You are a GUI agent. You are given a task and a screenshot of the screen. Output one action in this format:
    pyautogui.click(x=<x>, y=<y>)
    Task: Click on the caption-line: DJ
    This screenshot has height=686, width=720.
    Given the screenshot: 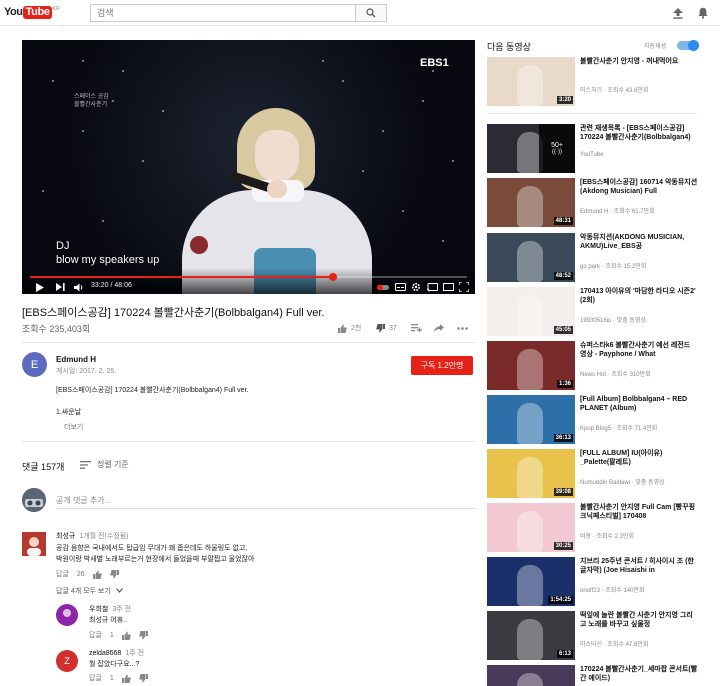 What is the action you would take?
    pyautogui.click(x=63, y=246)
    